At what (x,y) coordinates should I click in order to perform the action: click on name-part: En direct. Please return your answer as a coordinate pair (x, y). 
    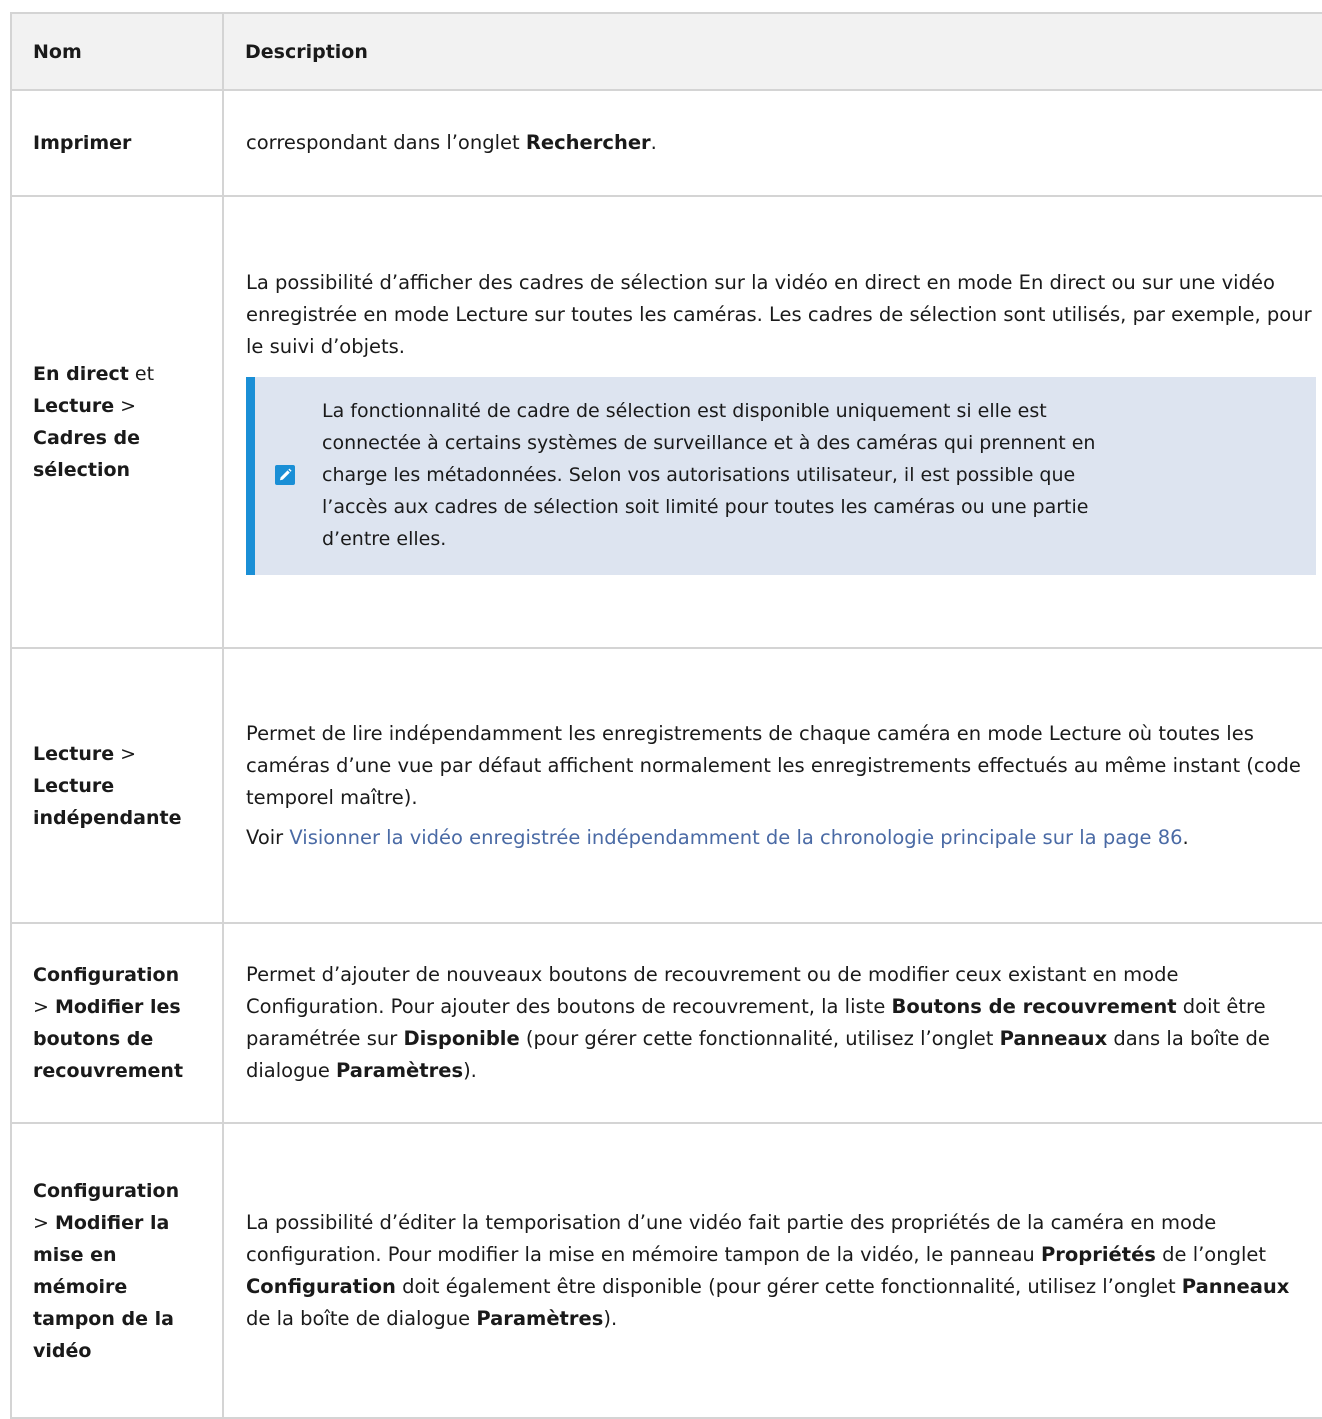
    Looking at the image, I should click on (81, 374).